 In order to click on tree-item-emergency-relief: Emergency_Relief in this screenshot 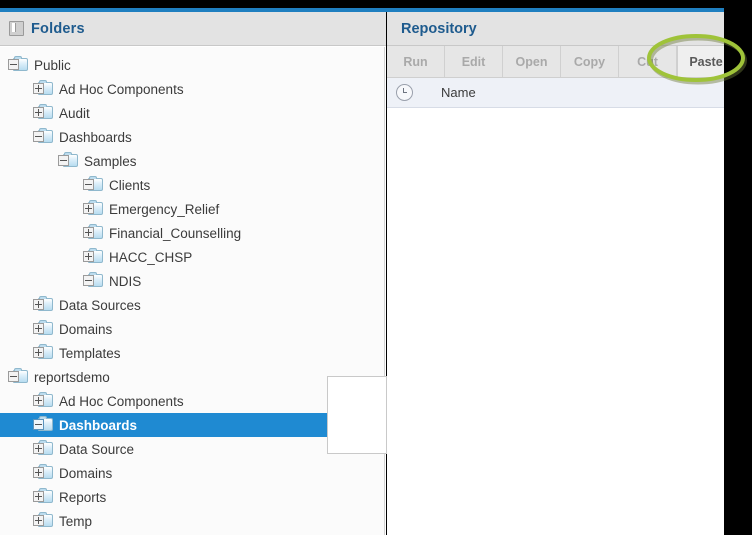, I will do `click(192, 209)`.